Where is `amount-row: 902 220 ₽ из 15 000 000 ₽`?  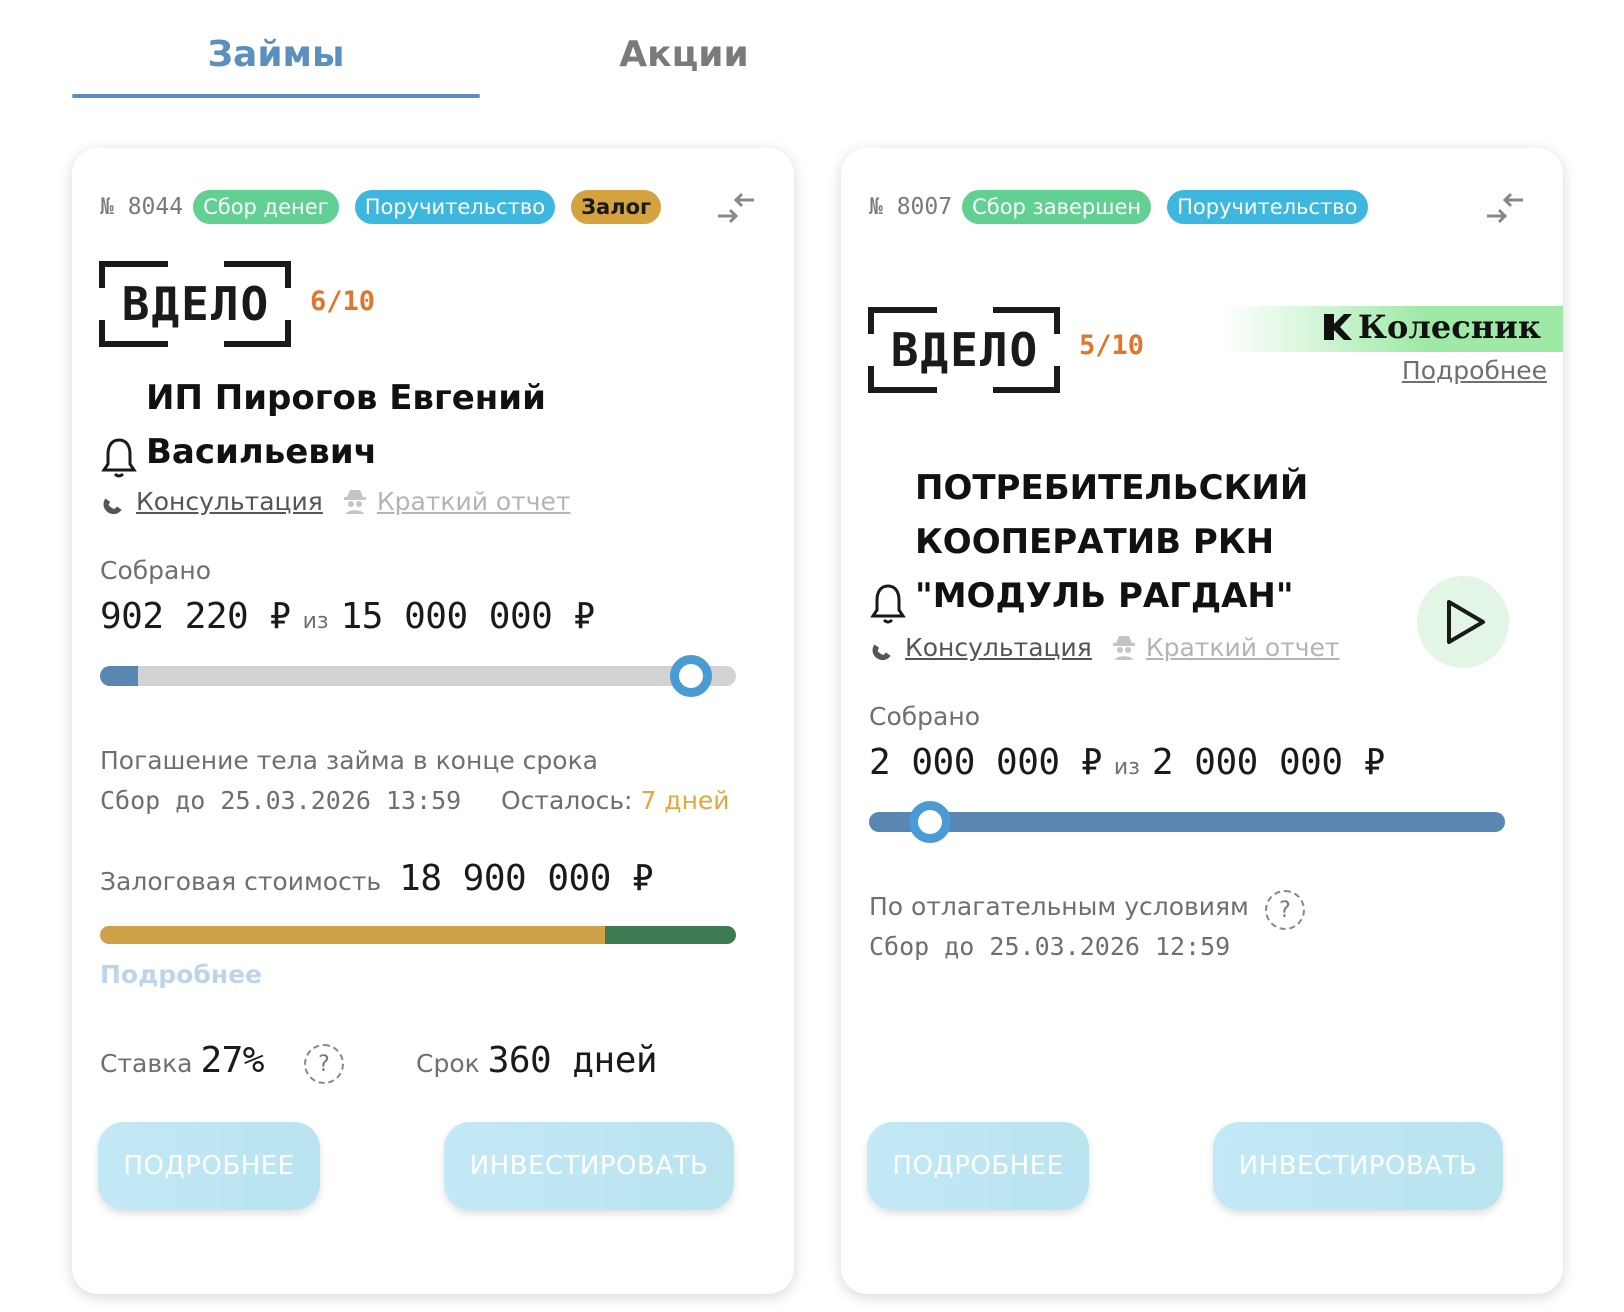
amount-row: 902 220 ₽ из 15 000 000 ₽ is located at coordinates (347, 616).